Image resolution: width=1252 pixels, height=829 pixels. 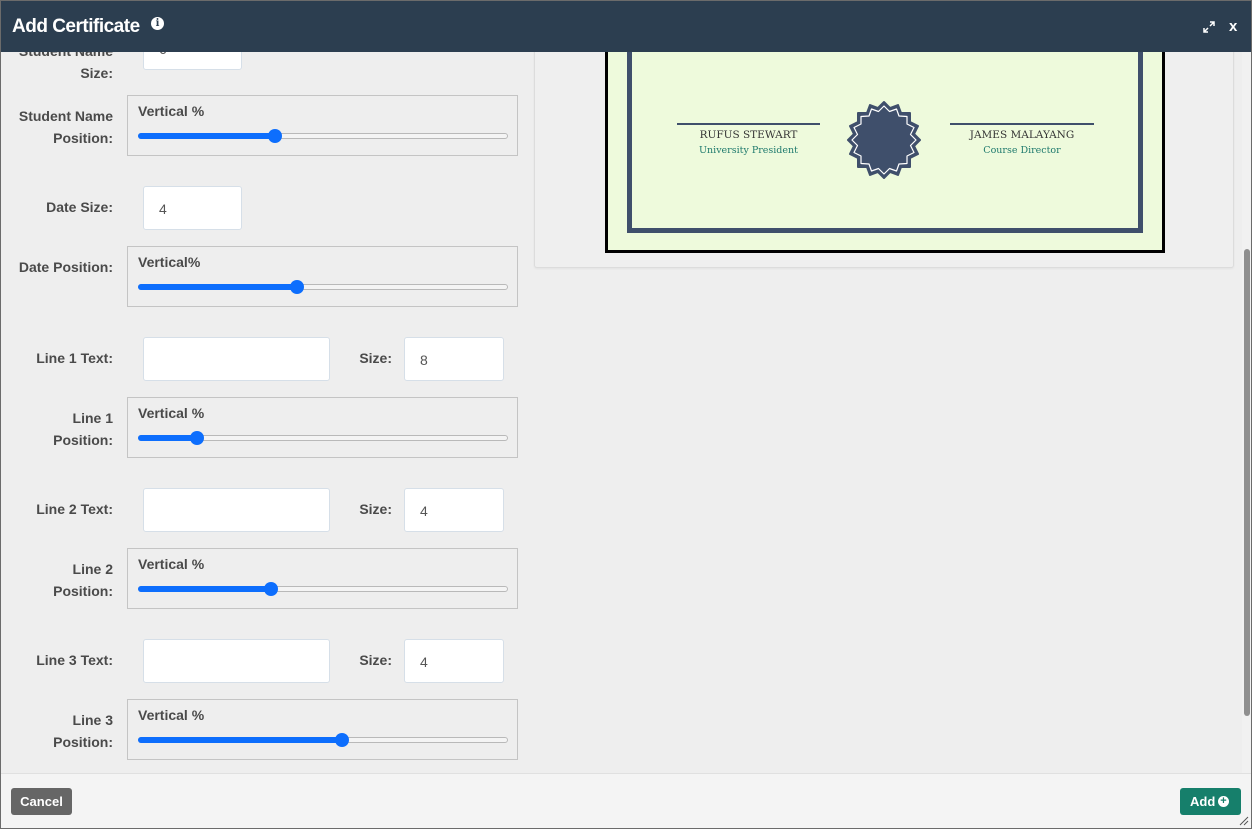 I want to click on student-name-position-label-line2: Position:, so click(x=83, y=138).